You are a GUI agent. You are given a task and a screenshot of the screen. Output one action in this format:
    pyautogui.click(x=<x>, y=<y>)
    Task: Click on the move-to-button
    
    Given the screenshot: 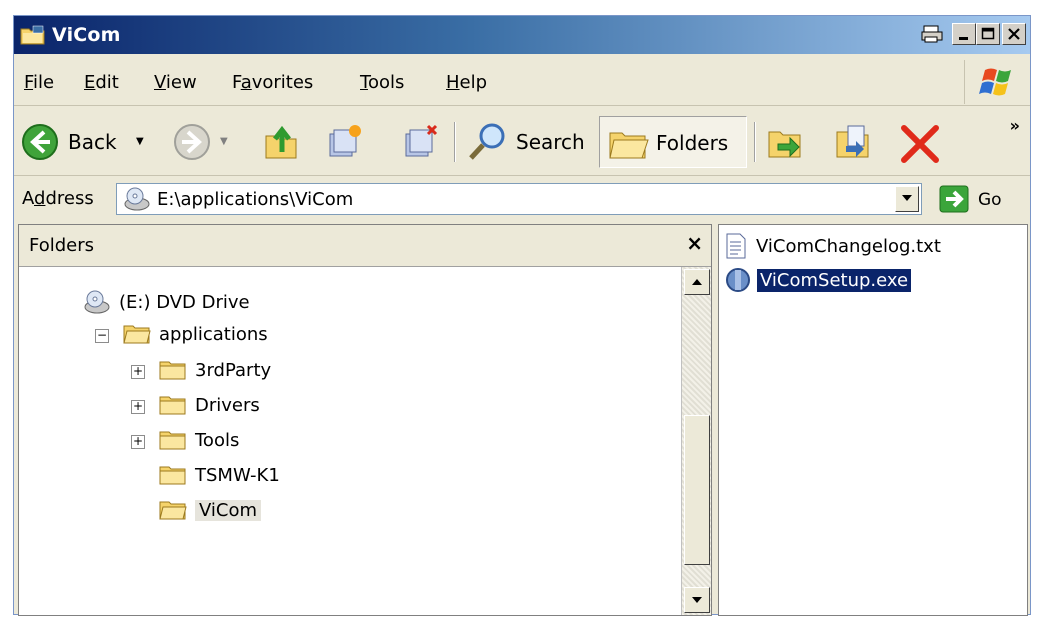 What is the action you would take?
    pyautogui.click(x=786, y=142)
    